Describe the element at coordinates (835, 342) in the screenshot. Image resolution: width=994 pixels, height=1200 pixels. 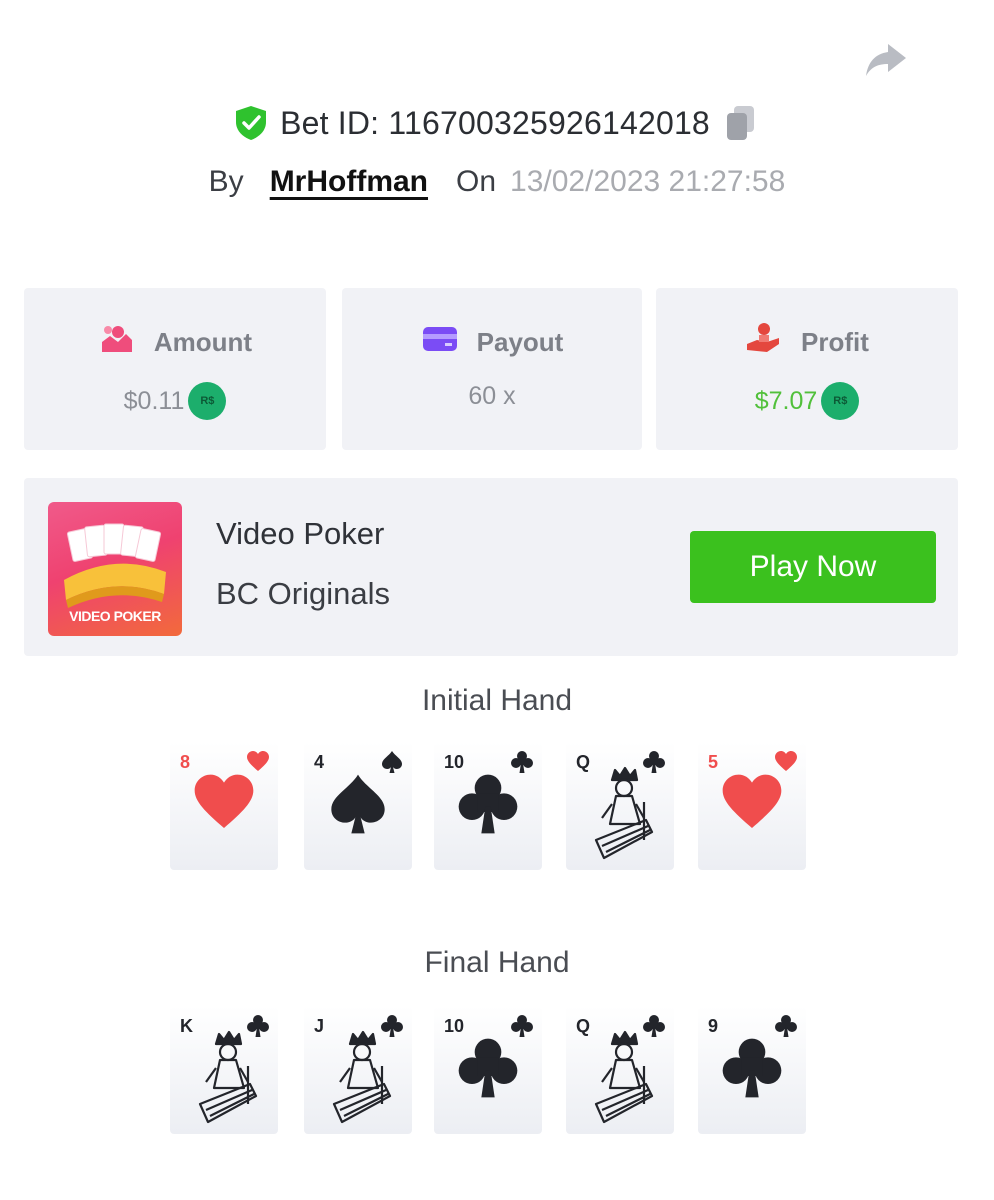
I see `profit-label: Profit` at that location.